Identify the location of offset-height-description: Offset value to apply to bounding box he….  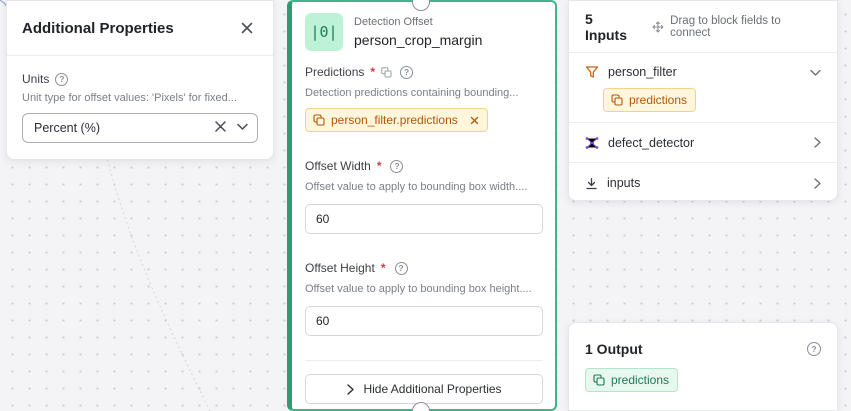
(418, 289).